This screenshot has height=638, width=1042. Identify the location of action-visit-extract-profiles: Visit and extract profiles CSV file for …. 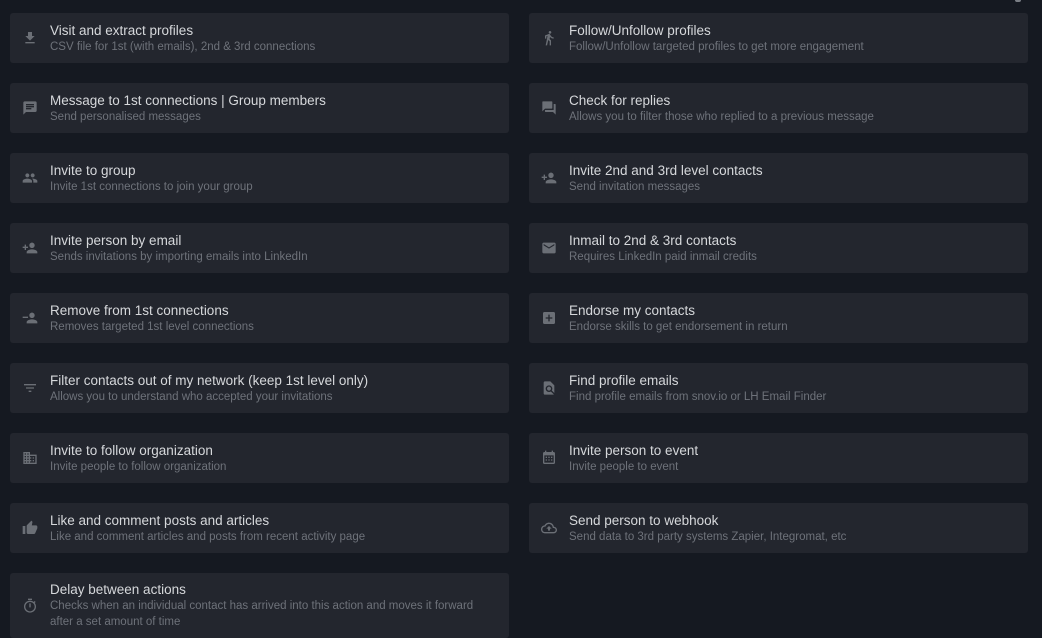
(259, 38).